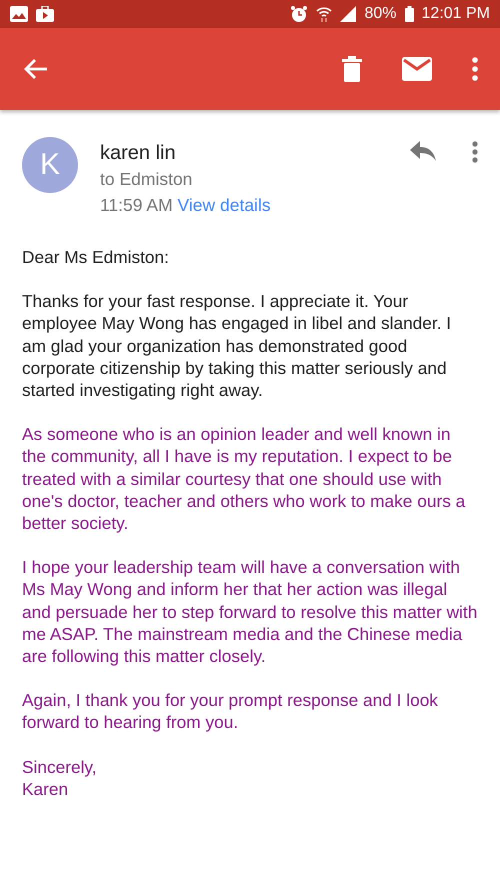 The width and height of the screenshot is (500, 889). Describe the element at coordinates (250, 612) in the screenshot. I see `message-paragraph: I hope your leadership team will have a conversation with Ms May Wong and inform her that her action was illegal and persuade her to step forward to resolve this matter with me ASAP. The mainstream media and the Chinese media are following this matter closely.` at that location.